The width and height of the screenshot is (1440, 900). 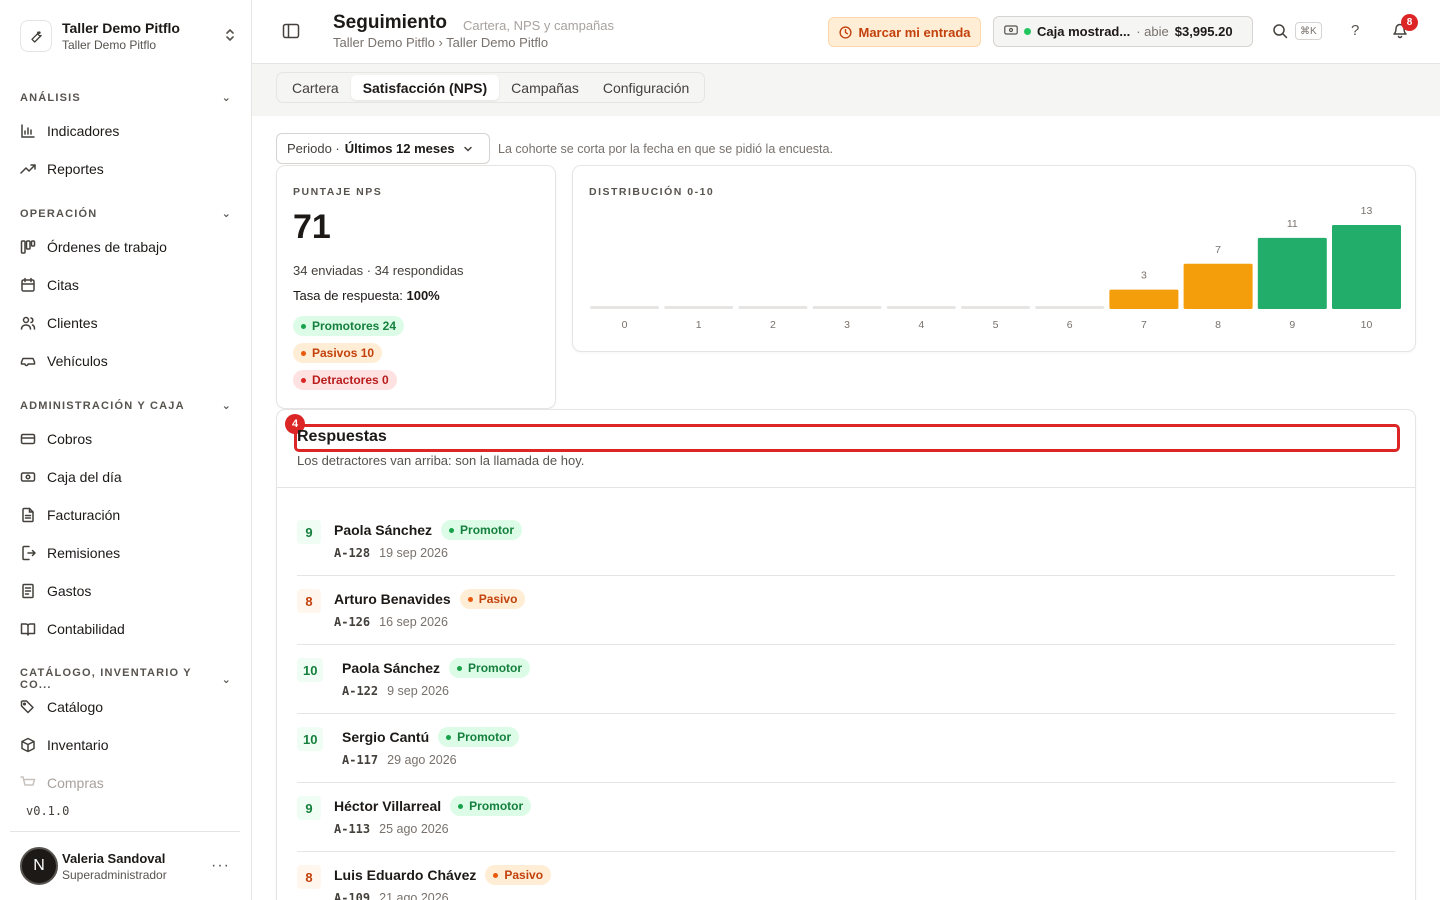 What do you see at coordinates (126, 406) in the screenshot?
I see `nav-section-administracion: ADMINISTRACIÓN Y CAJA ⌄` at bounding box center [126, 406].